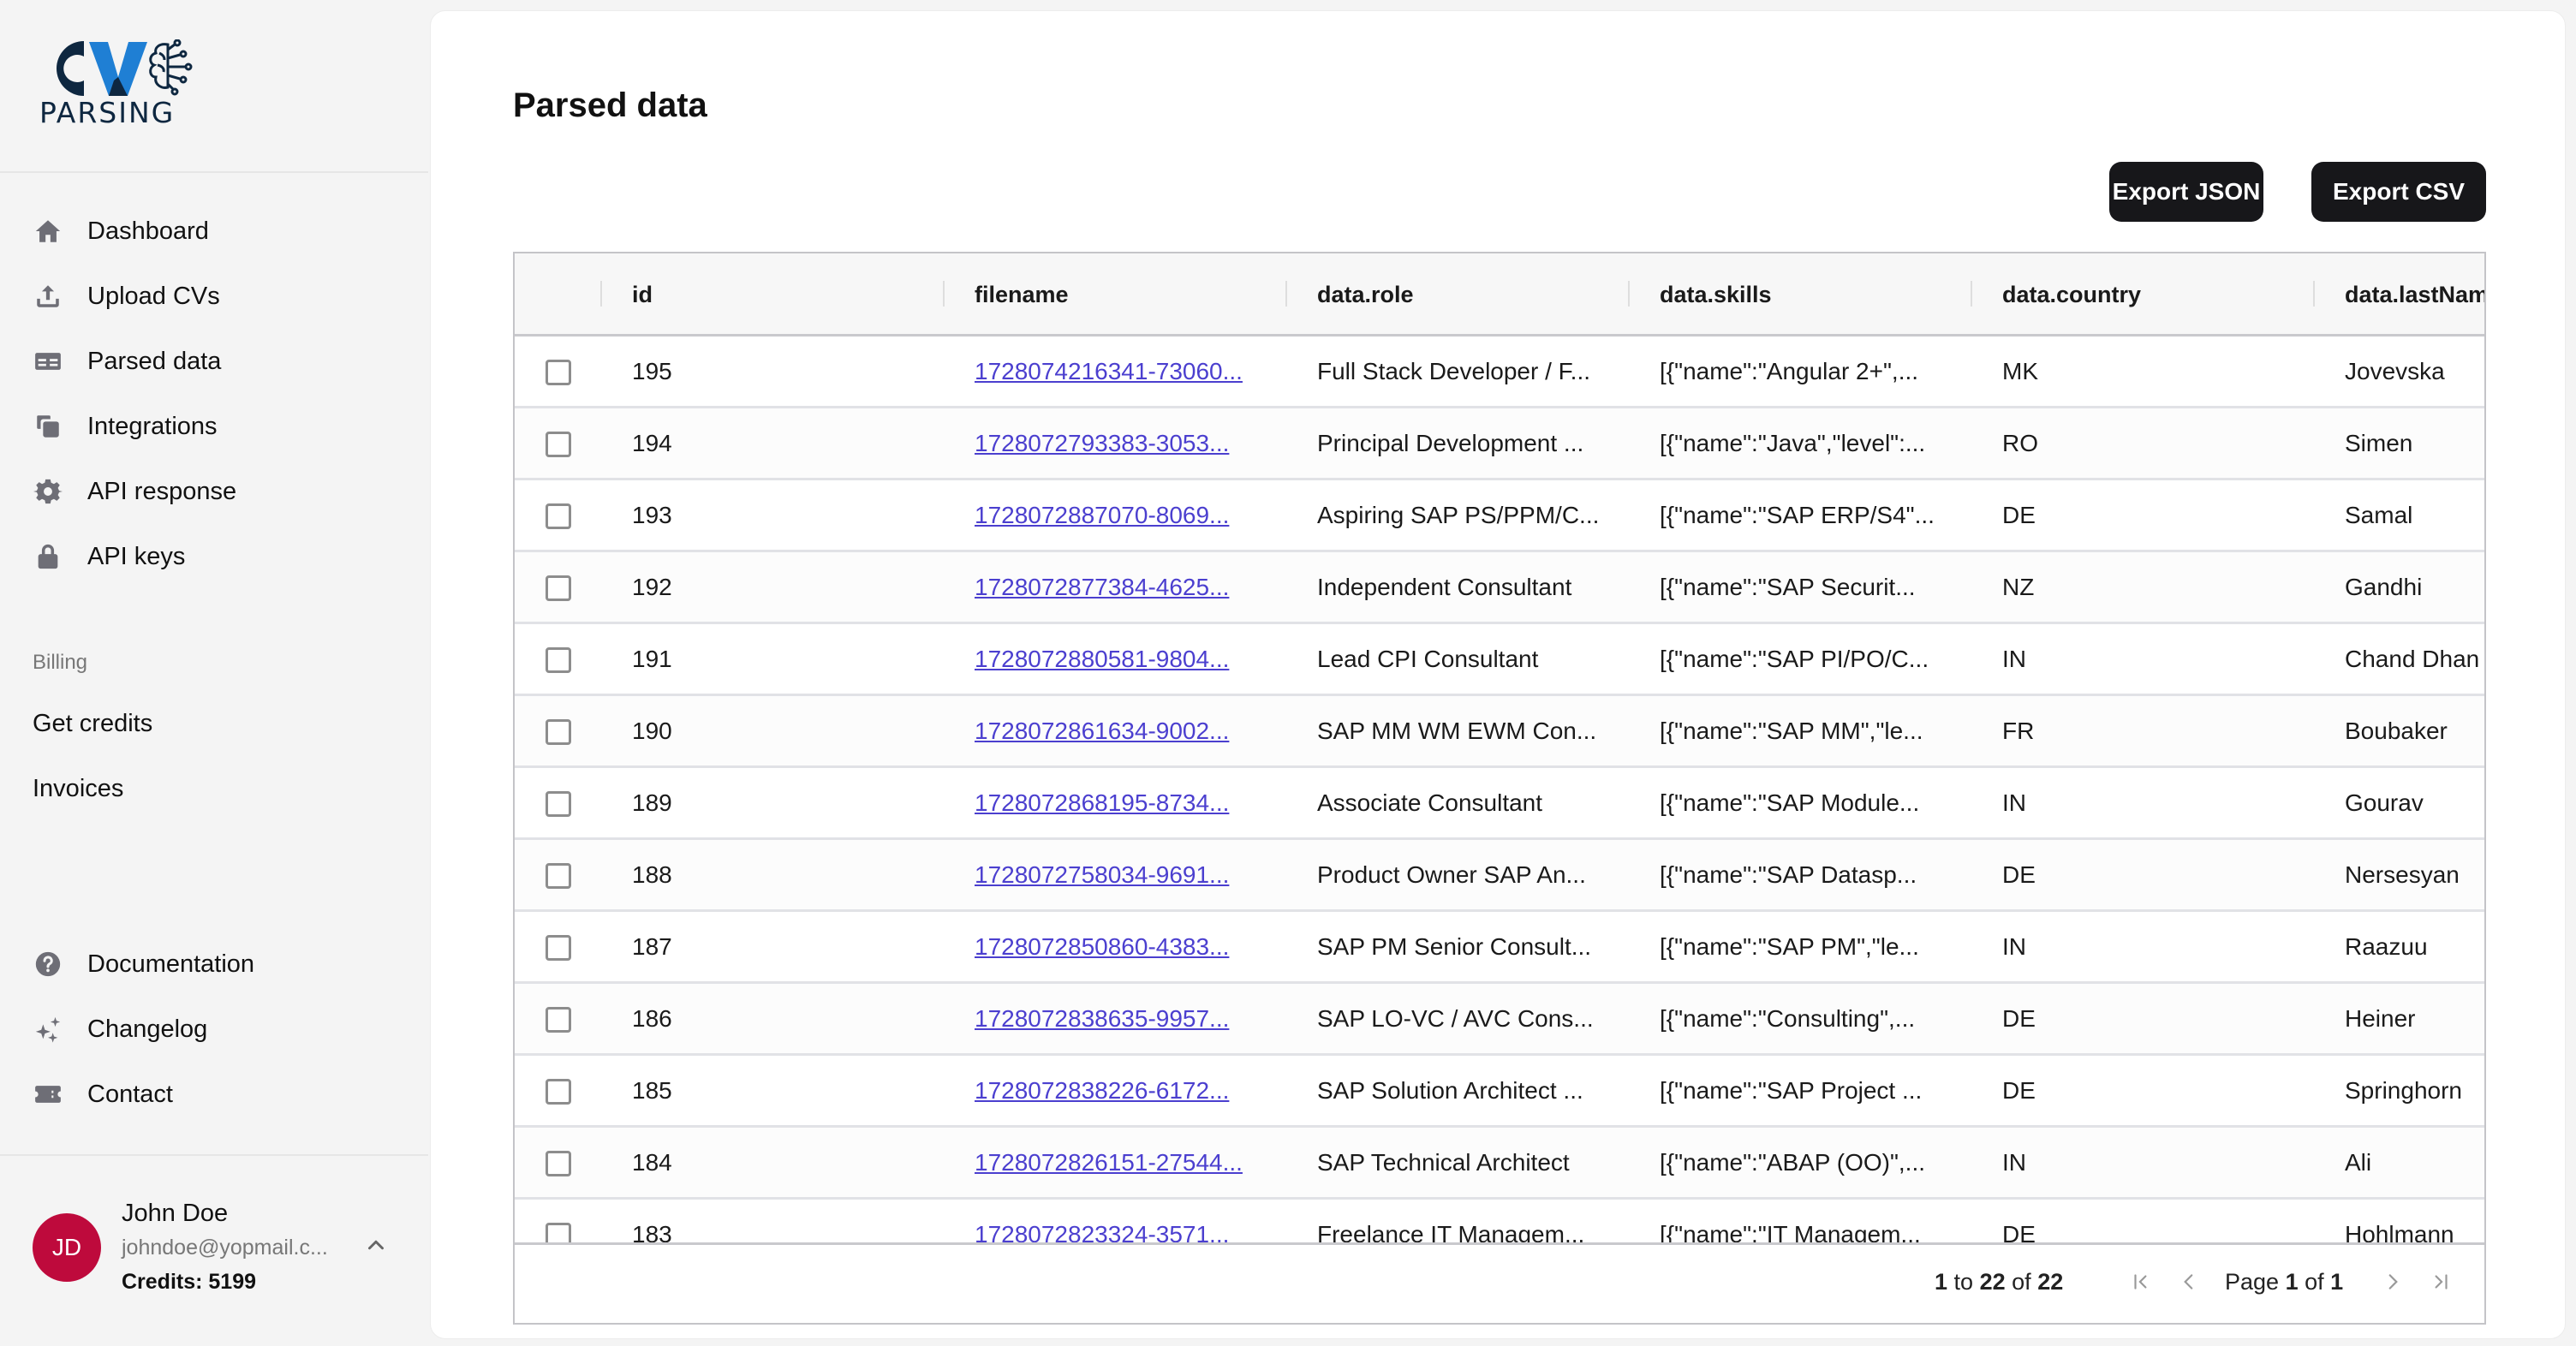  Describe the element at coordinates (2399, 192) in the screenshot. I see `export-csv-button: Export CSV` at that location.